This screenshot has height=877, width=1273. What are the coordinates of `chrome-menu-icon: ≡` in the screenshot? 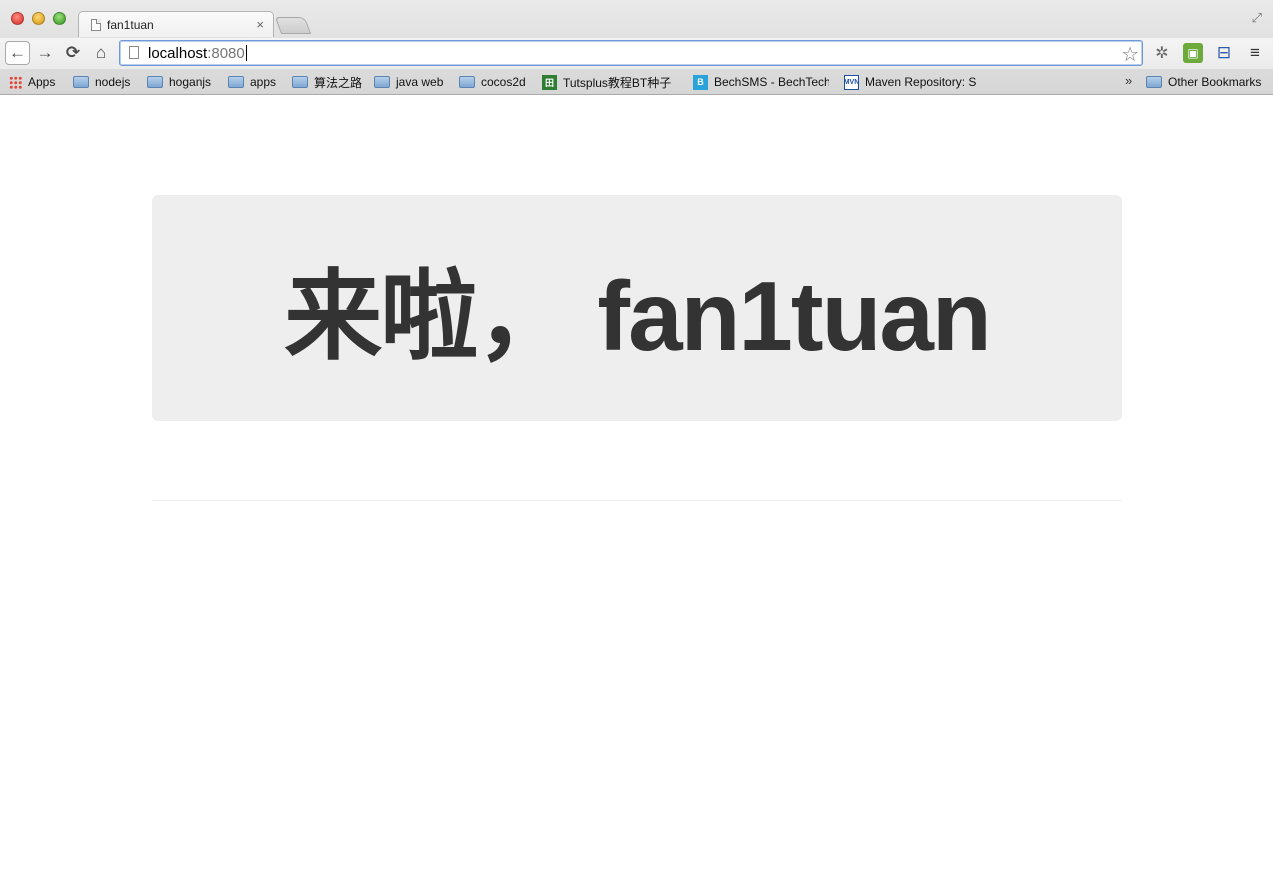 It's located at (1255, 53).